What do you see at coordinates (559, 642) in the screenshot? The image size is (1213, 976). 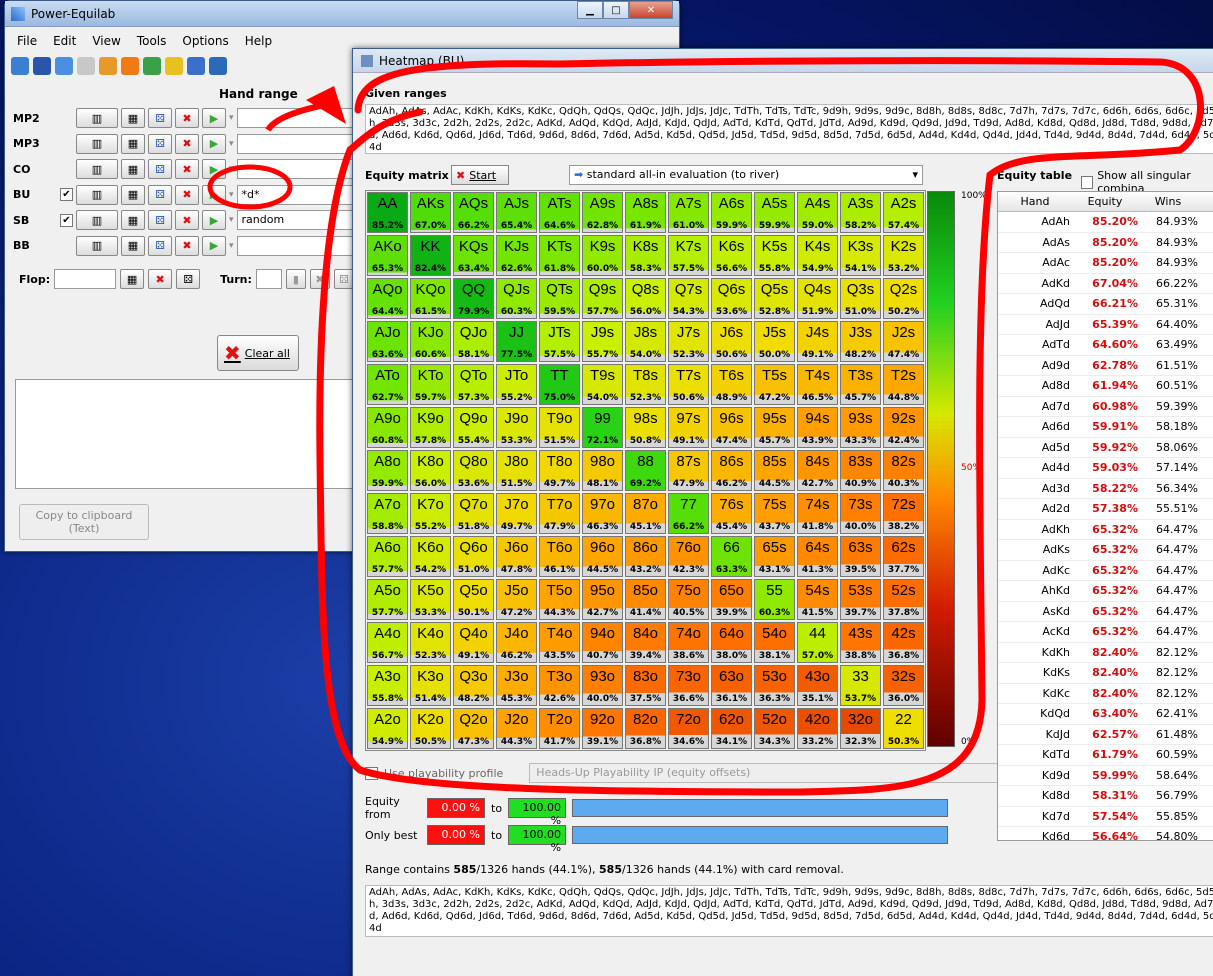 I see `matrix-cell: T4o 43.5%` at bounding box center [559, 642].